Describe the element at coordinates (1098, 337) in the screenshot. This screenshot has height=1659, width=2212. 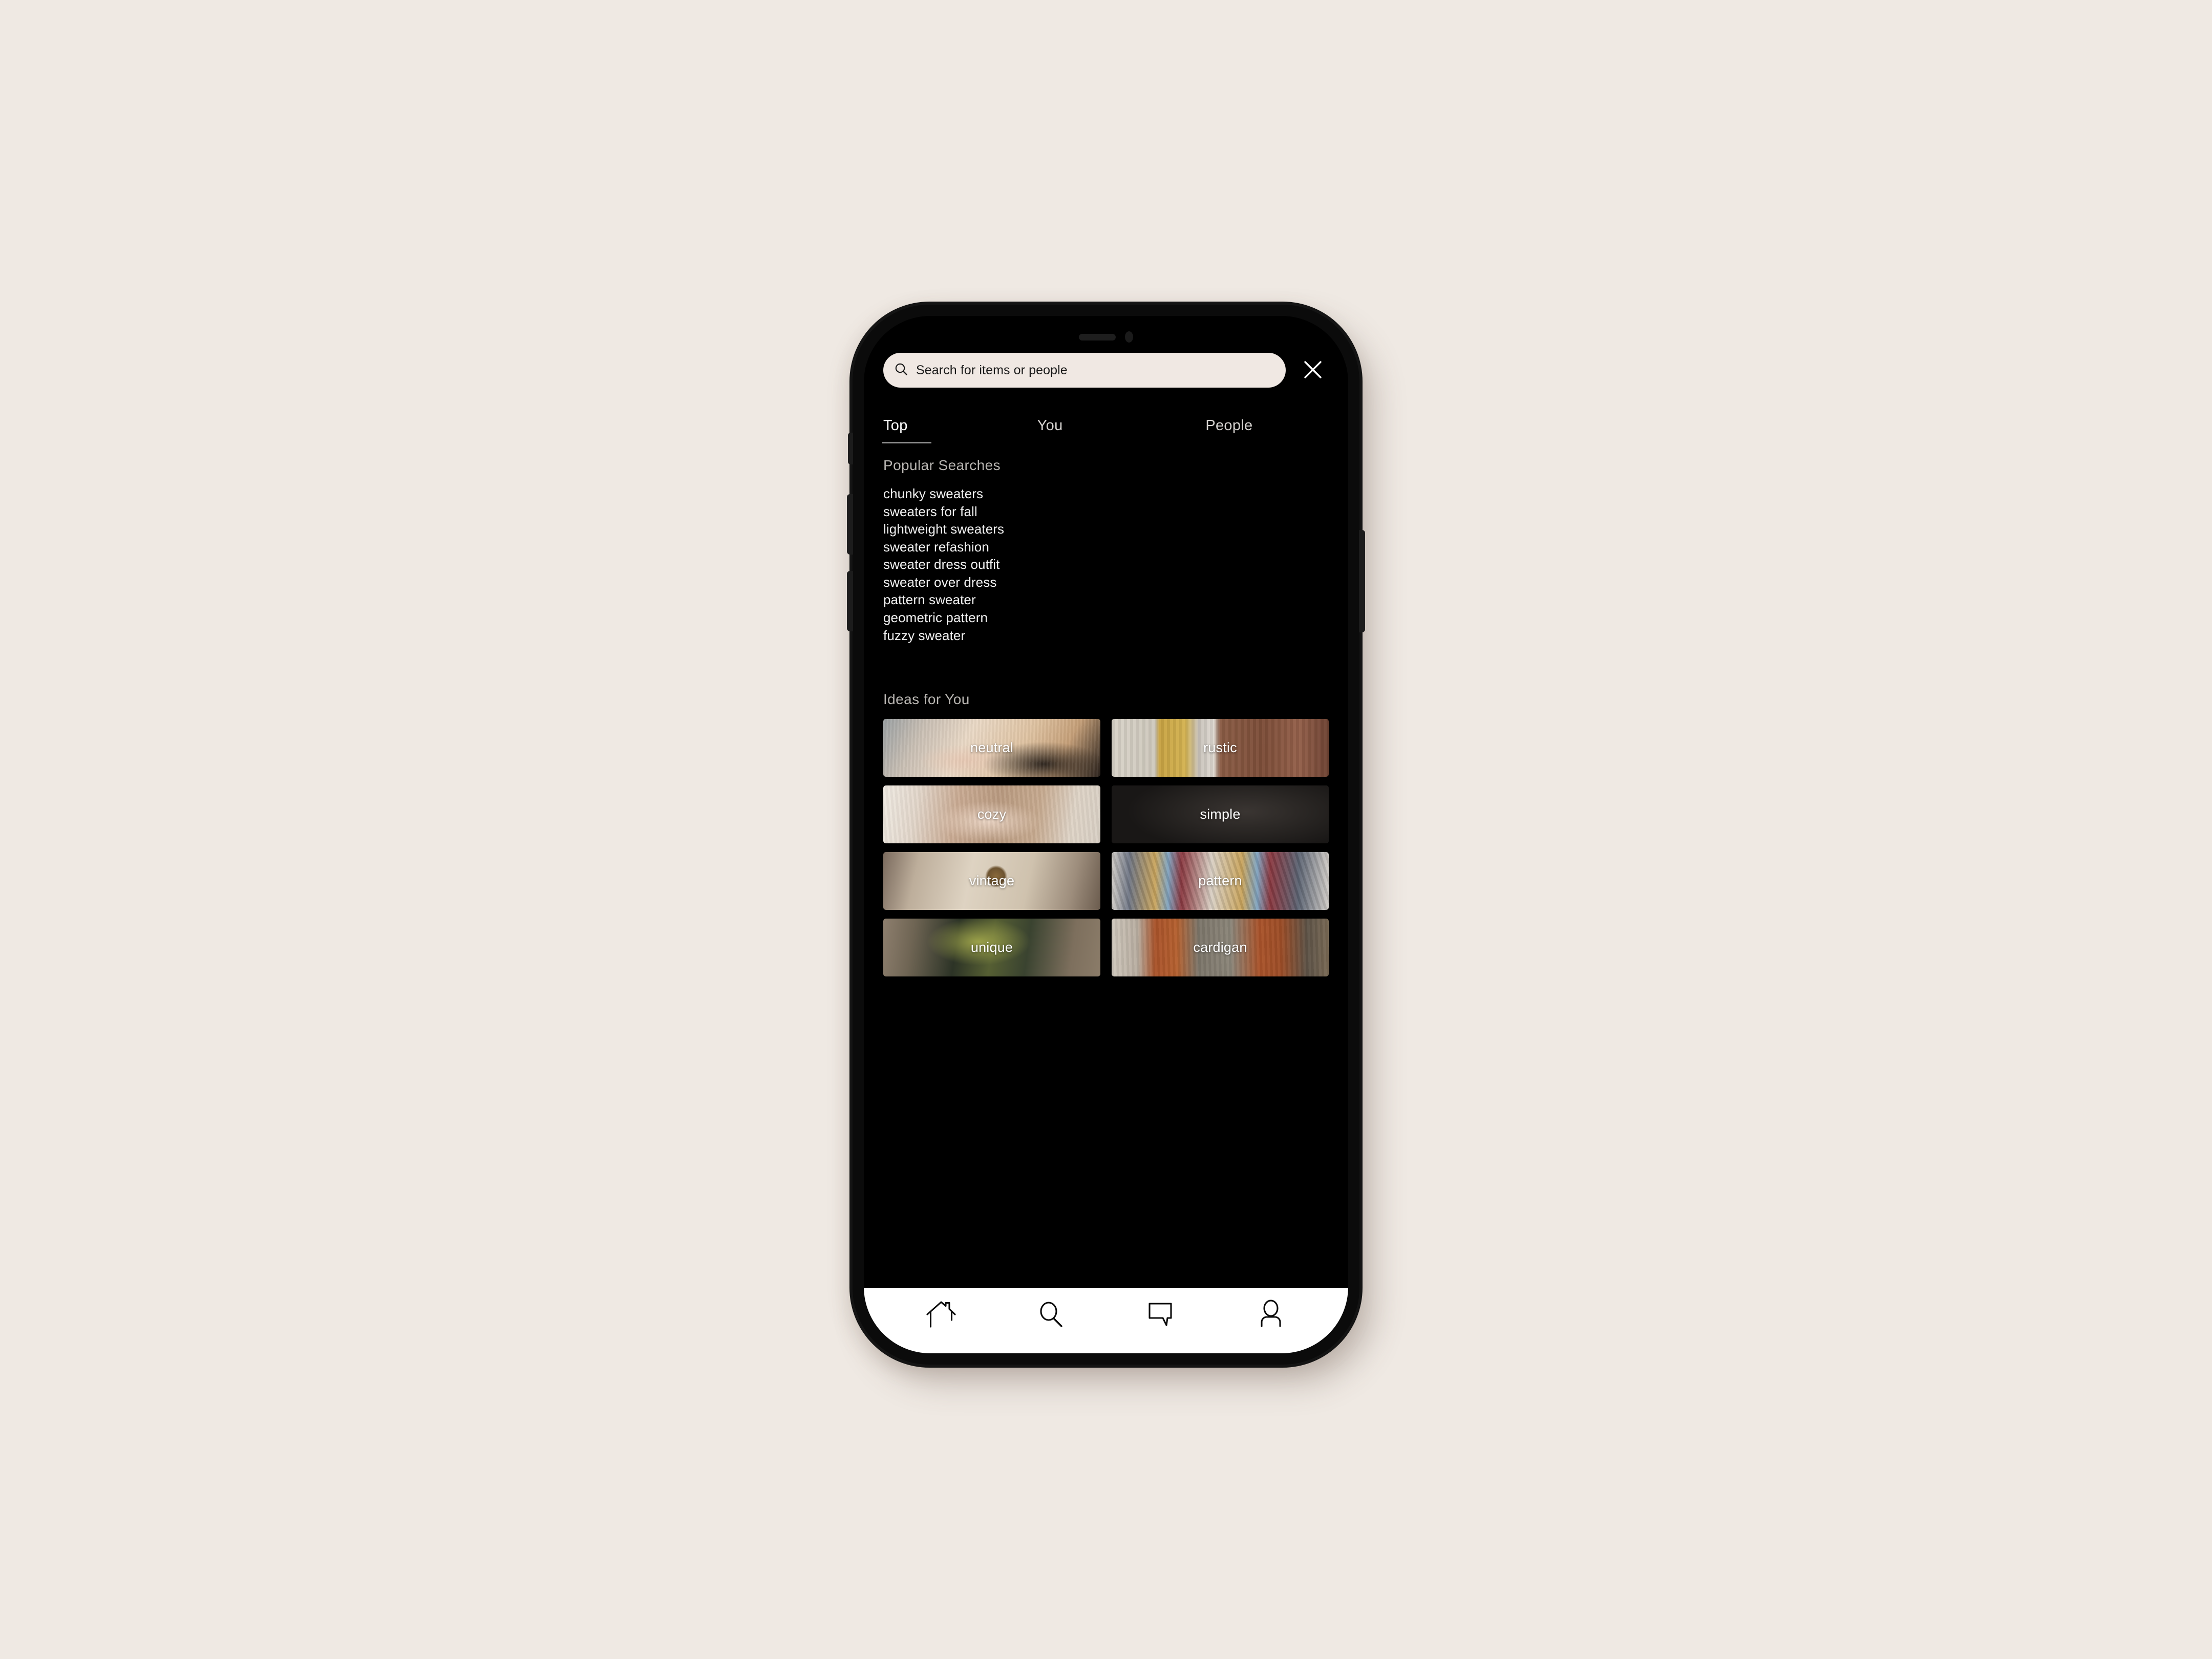
I see `speaker-slot-icon` at that location.